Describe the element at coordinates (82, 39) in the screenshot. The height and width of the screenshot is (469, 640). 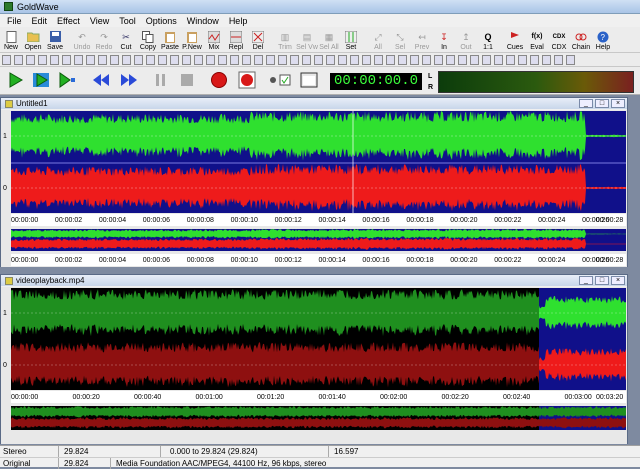
I see `undo-button: ↶ Undo` at that location.